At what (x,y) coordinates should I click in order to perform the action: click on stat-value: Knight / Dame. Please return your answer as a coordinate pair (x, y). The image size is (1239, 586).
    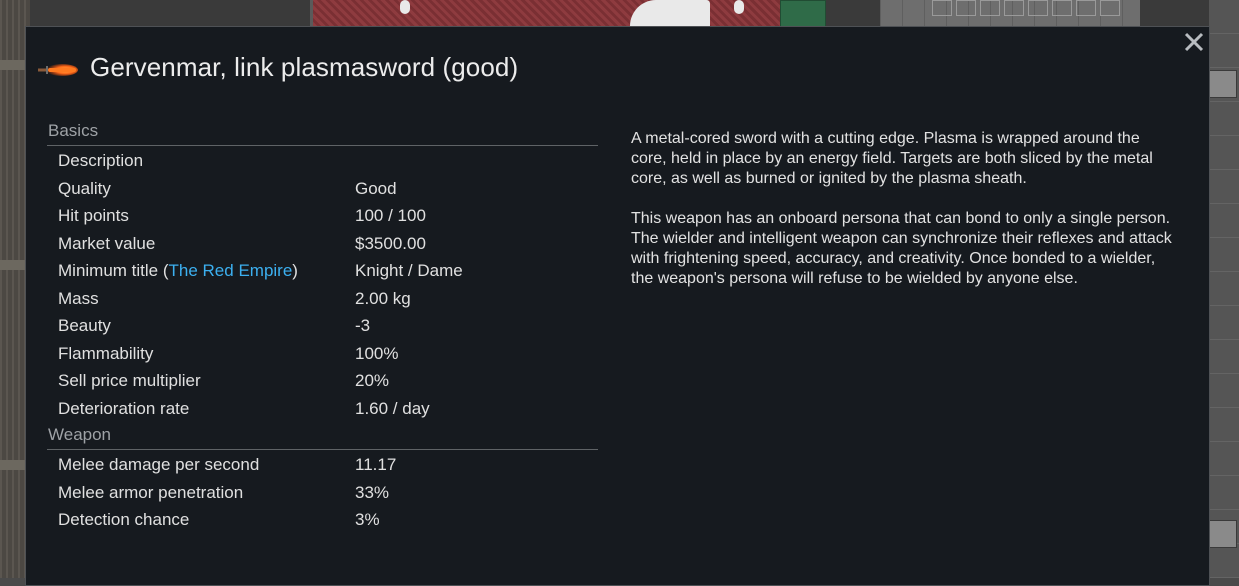
    Looking at the image, I should click on (409, 270).